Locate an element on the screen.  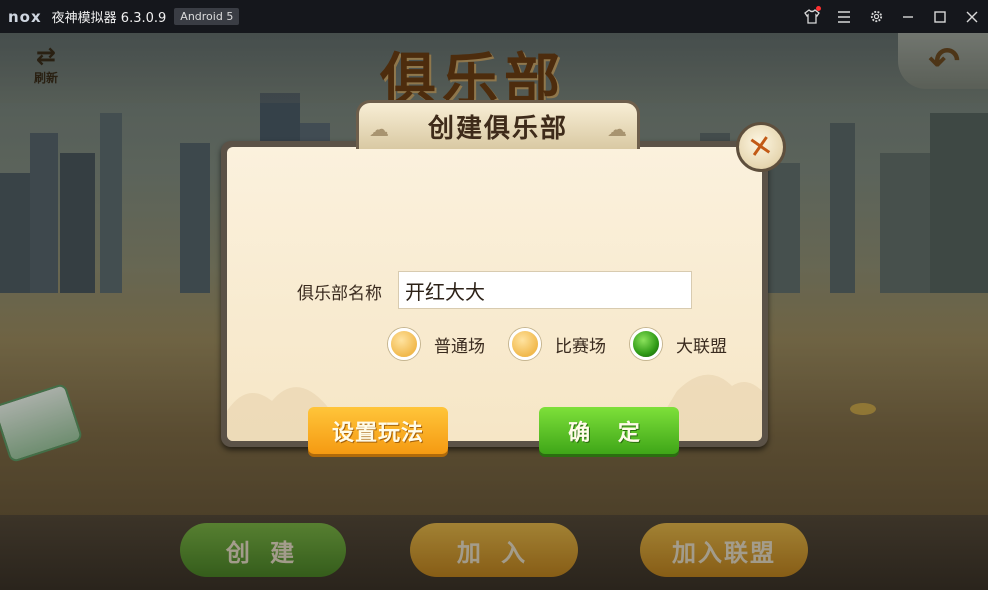
notification-dot is located at coordinates (818, 8).